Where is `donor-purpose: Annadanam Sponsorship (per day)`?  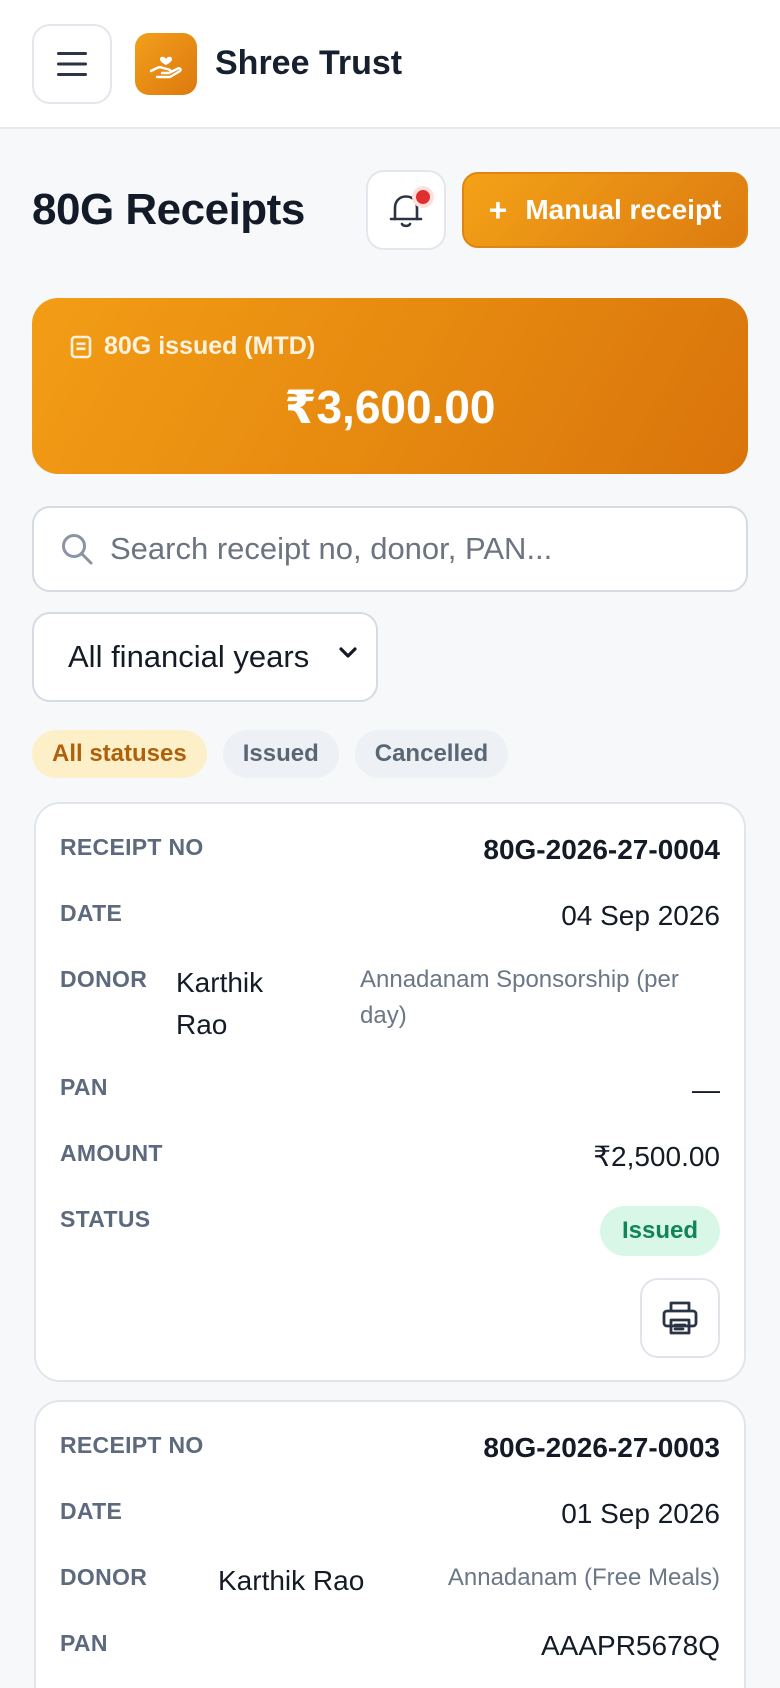 donor-purpose: Annadanam Sponsorship (per day) is located at coordinates (519, 997).